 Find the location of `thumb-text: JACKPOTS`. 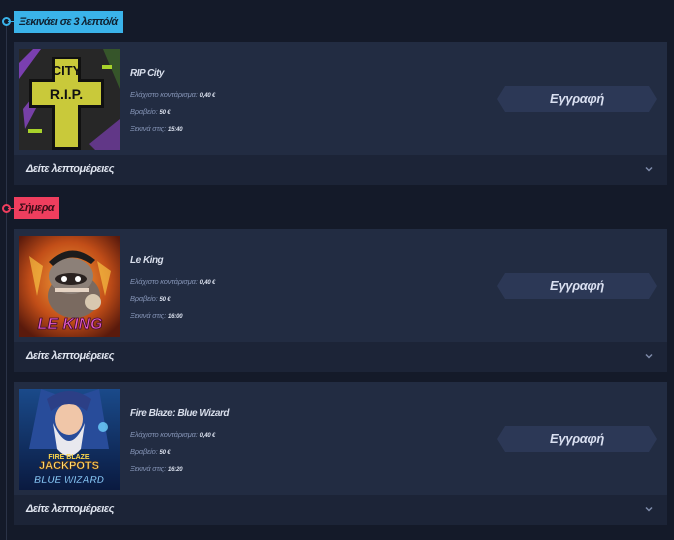

thumb-text: JACKPOTS is located at coordinates (69, 466).